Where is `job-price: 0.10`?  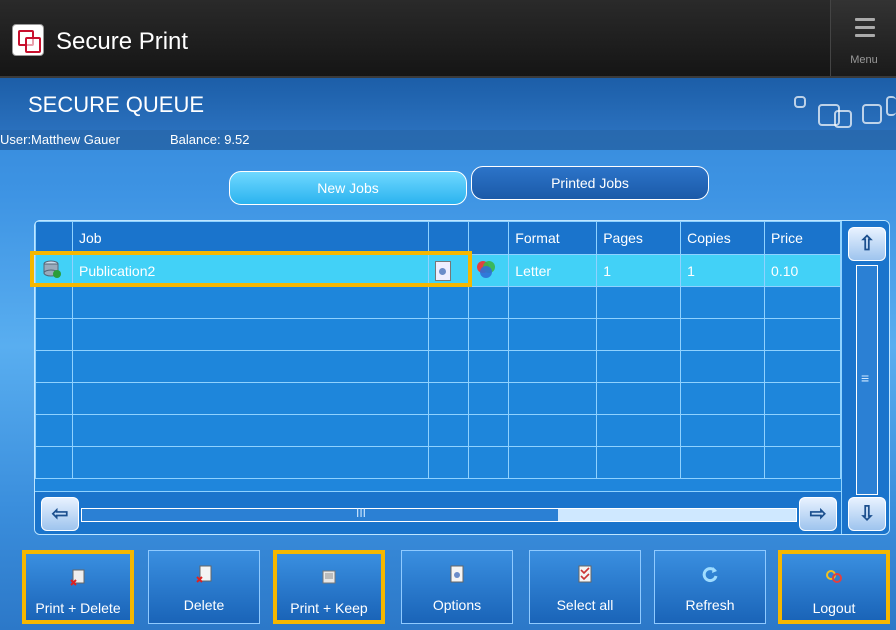 job-price: 0.10 is located at coordinates (802, 270).